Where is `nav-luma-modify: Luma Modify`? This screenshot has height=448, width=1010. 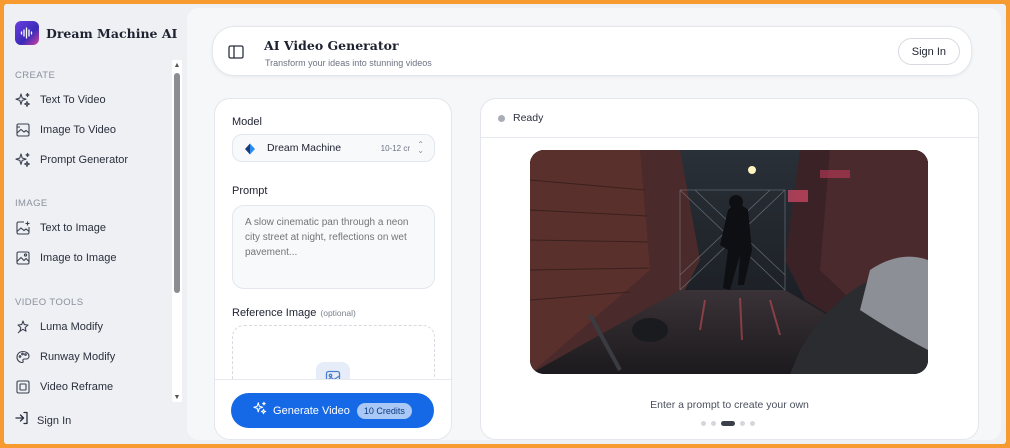 nav-luma-modify: Luma Modify is located at coordinates (89, 327).